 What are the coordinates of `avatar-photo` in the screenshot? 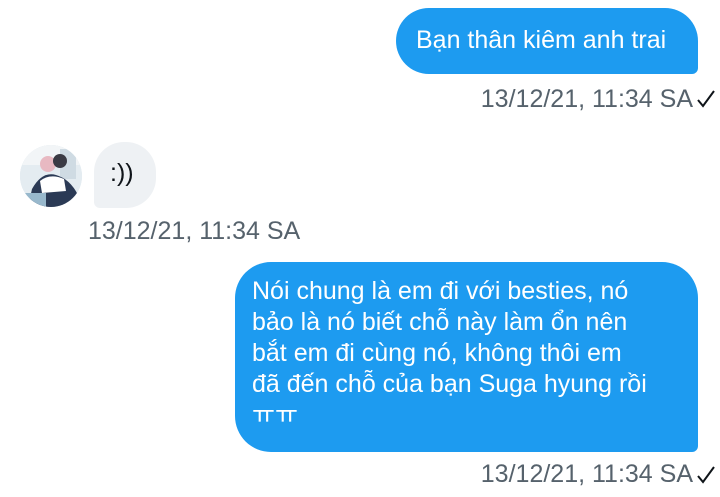 It's located at (51, 176).